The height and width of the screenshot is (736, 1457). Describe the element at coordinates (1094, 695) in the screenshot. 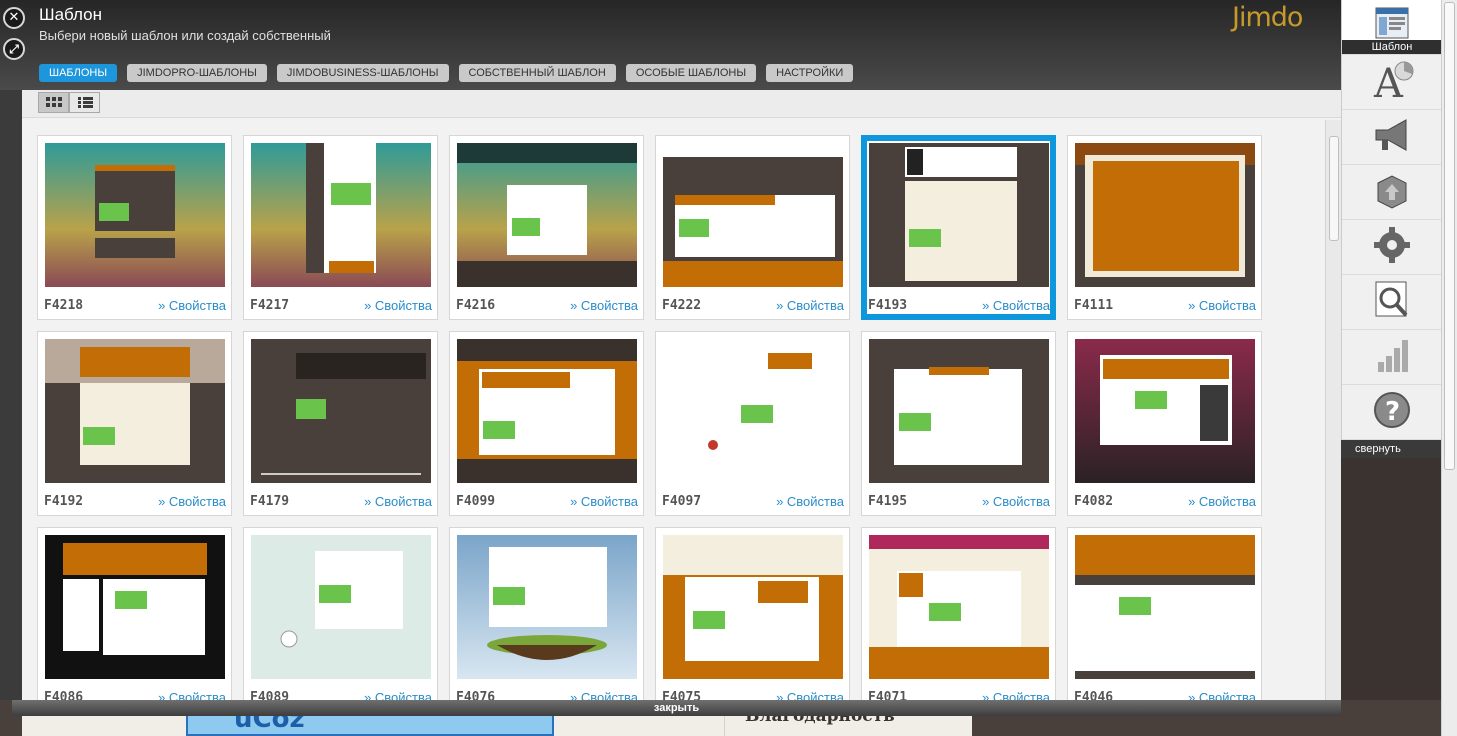

I see `template-code: F4046` at that location.